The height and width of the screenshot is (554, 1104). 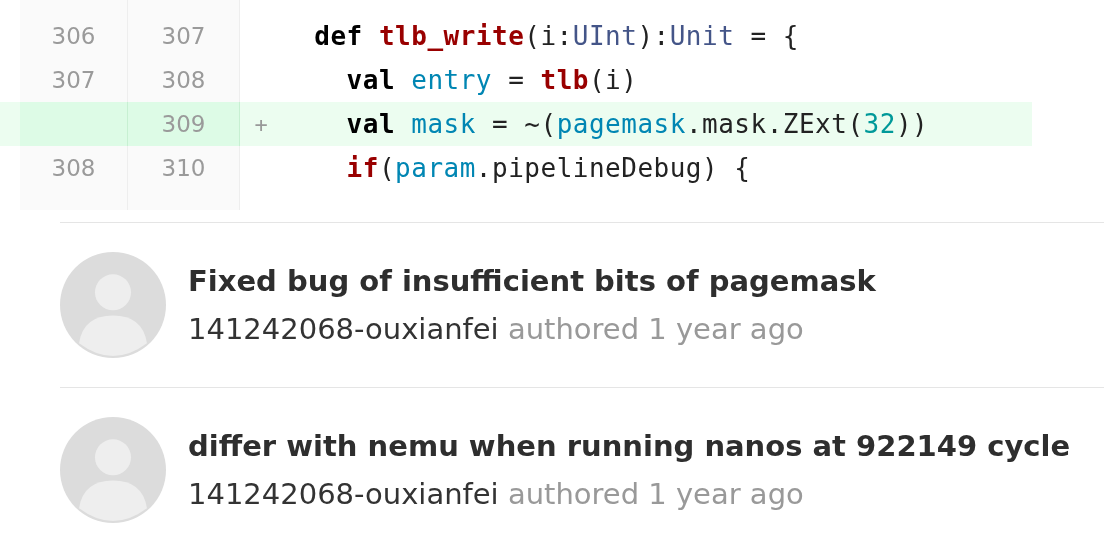 I want to click on code-text: def tlb_write(i:UInt):Unit = {, so click(x=556, y=36).